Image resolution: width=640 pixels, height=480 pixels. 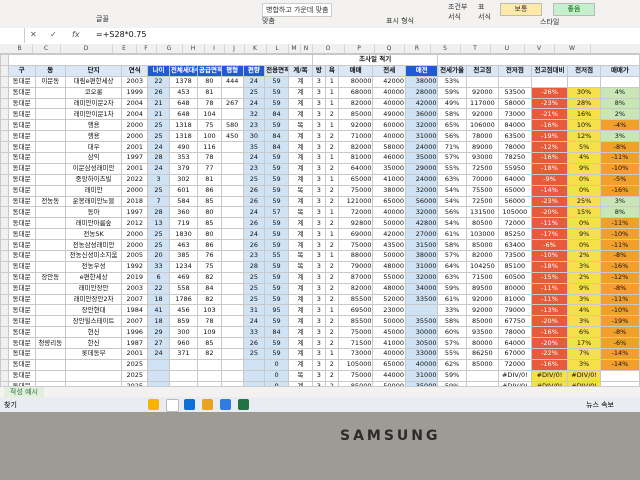 I want to click on cell: 23, so click(x=254, y=256).